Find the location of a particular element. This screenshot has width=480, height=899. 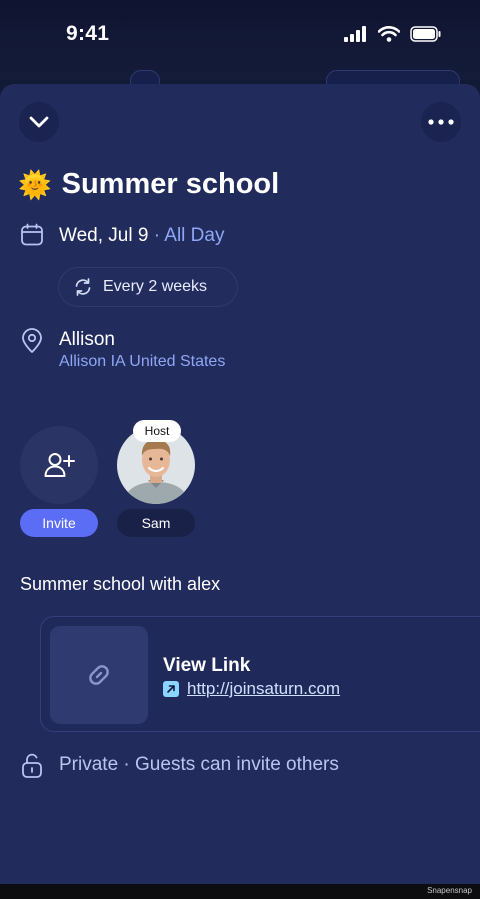

link-title: View Link is located at coordinates (207, 665).